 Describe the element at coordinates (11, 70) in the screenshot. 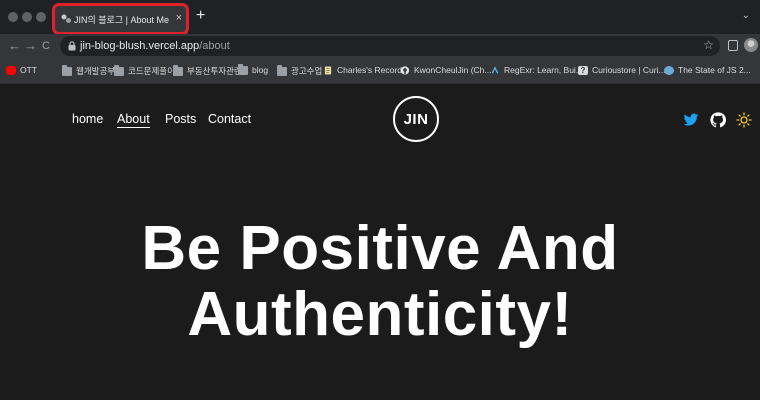

I see `youtube-icon` at that location.